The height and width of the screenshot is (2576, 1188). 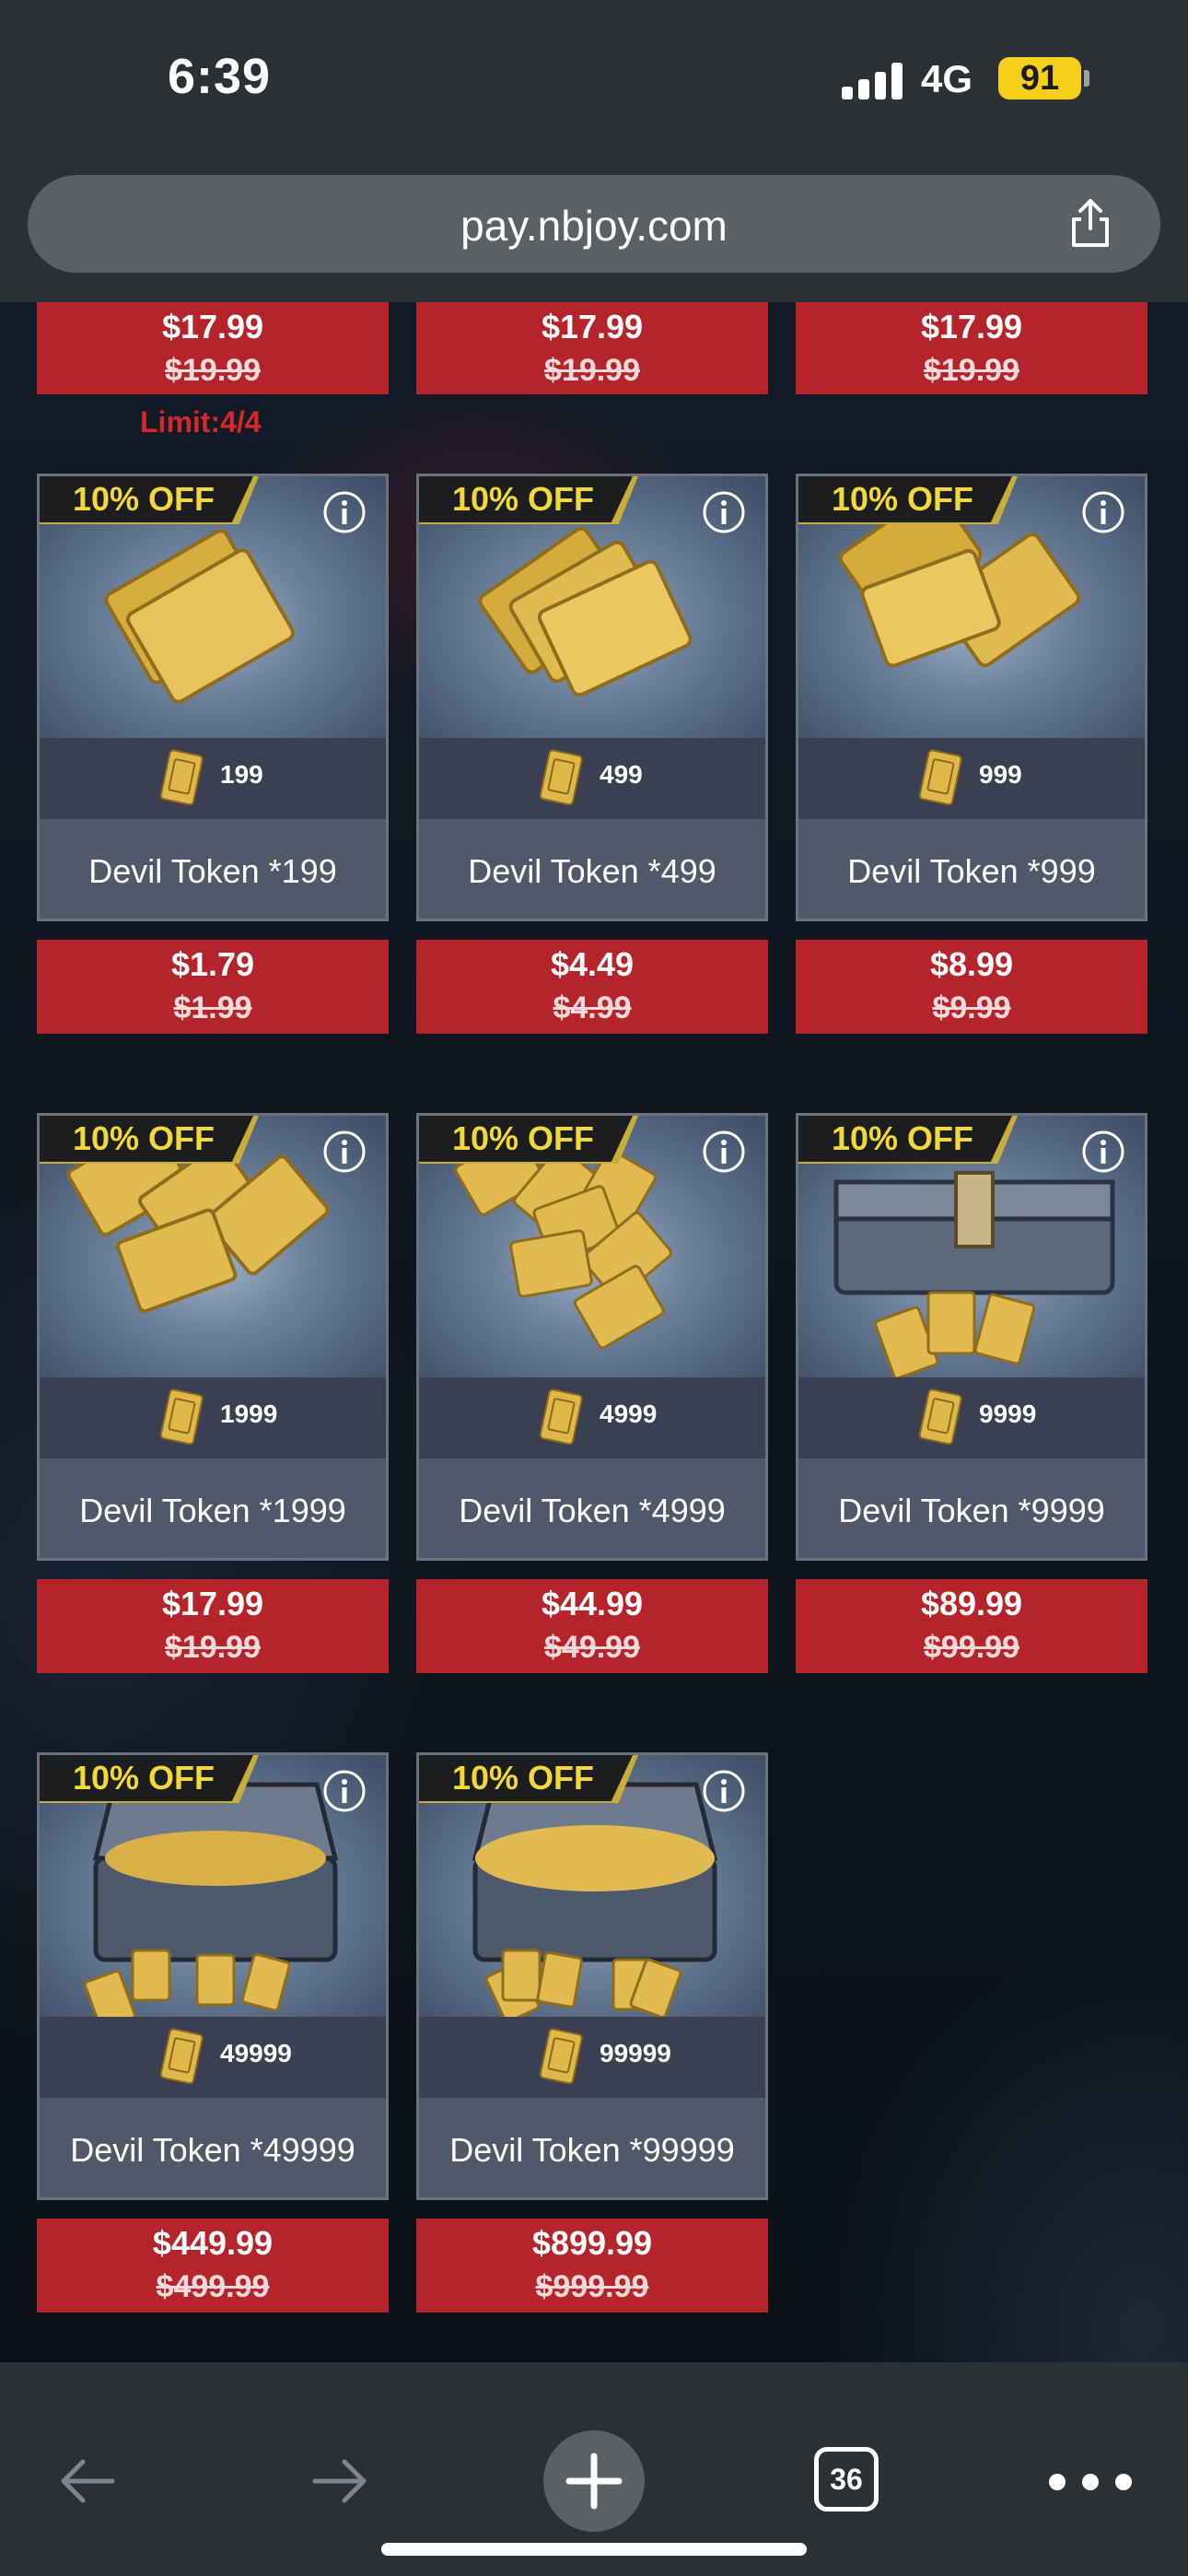 I want to click on share-icon, so click(x=1091, y=223).